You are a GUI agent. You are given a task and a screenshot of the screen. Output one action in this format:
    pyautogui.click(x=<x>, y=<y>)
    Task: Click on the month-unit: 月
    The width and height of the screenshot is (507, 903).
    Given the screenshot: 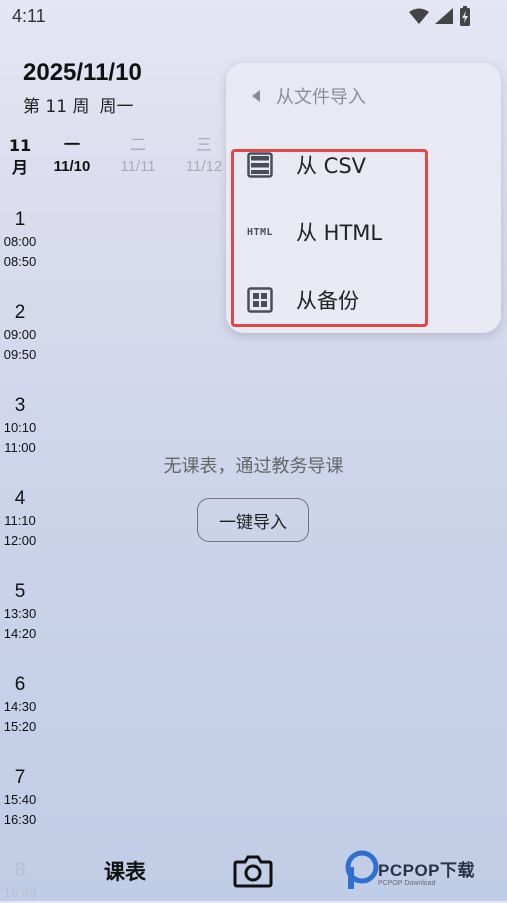 What is the action you would take?
    pyautogui.click(x=19, y=167)
    